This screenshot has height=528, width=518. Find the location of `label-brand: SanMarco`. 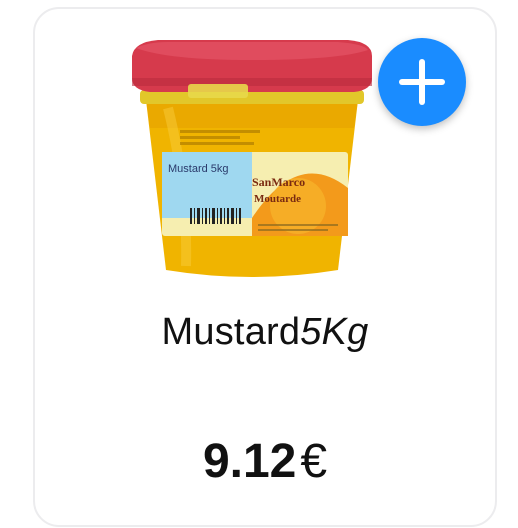

label-brand: SanMarco is located at coordinates (278, 182).